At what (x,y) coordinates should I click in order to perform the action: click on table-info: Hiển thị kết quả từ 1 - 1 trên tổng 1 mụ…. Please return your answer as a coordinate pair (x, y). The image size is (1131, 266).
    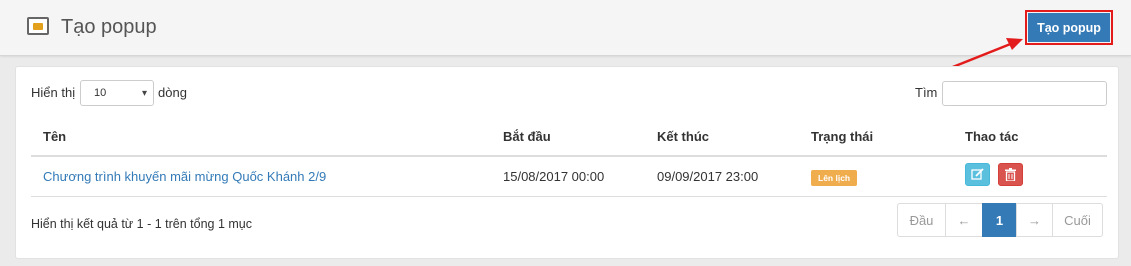
    Looking at the image, I should click on (141, 224).